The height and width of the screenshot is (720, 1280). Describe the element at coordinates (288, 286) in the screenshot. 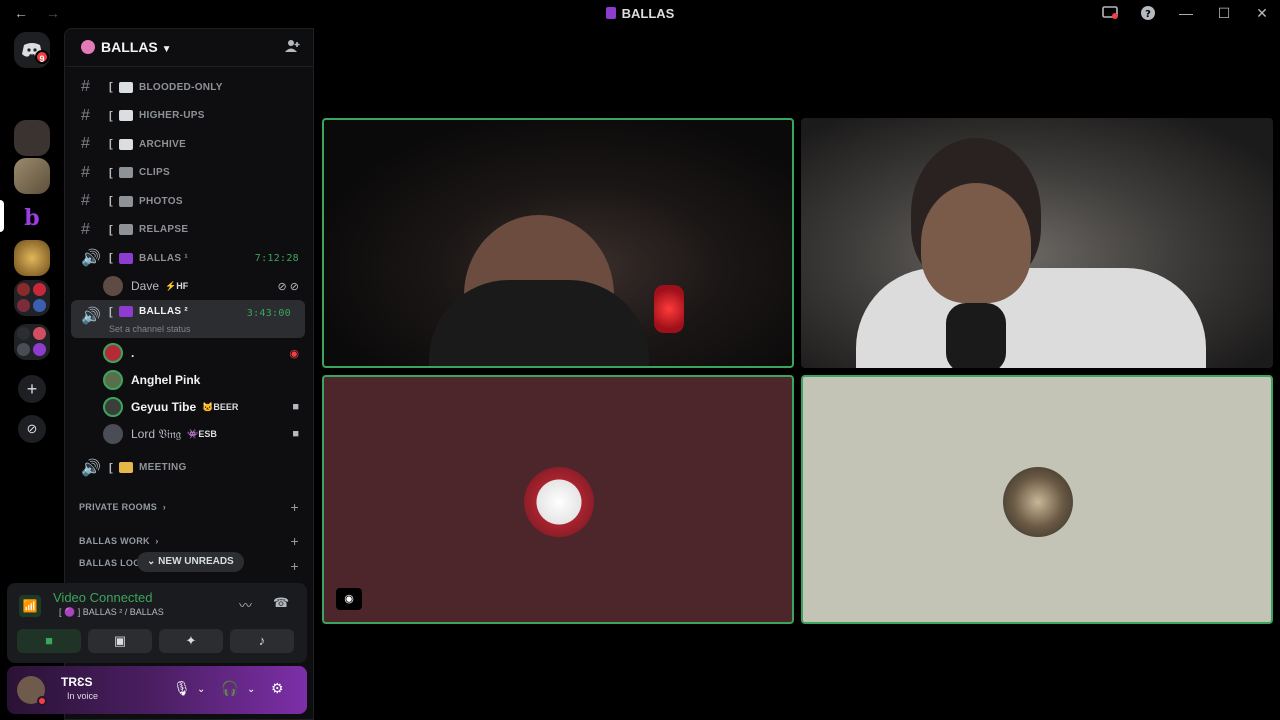

I see `deafened-icon: ⊘ ⊘` at that location.